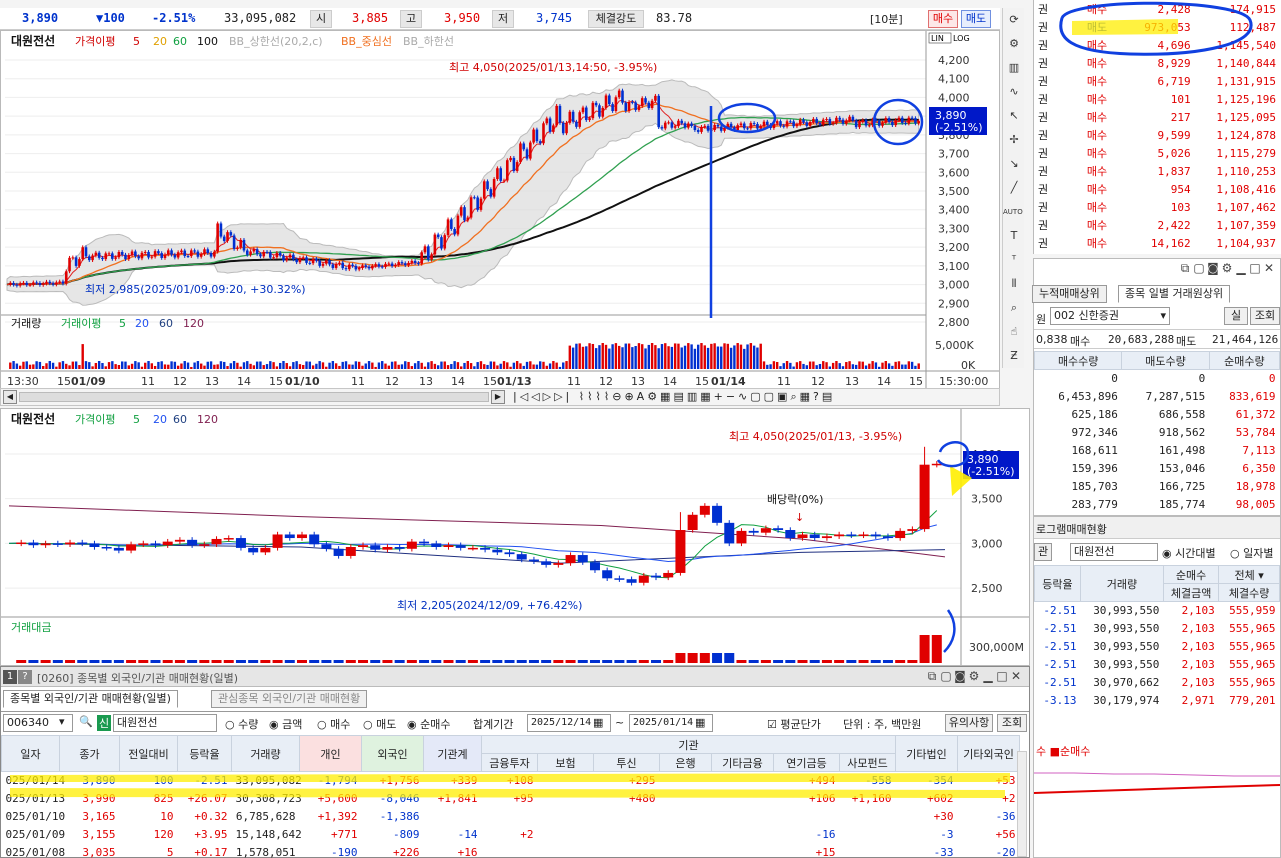 The width and height of the screenshot is (1281, 858). I want to click on candle-body, so click(851, 535).